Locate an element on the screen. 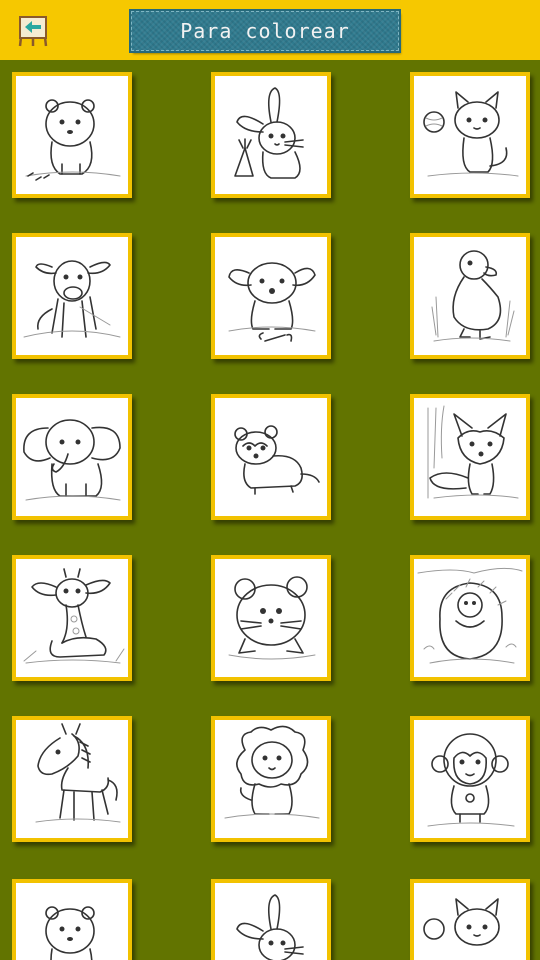  drawing-card-giraffe is located at coordinates (72, 618).